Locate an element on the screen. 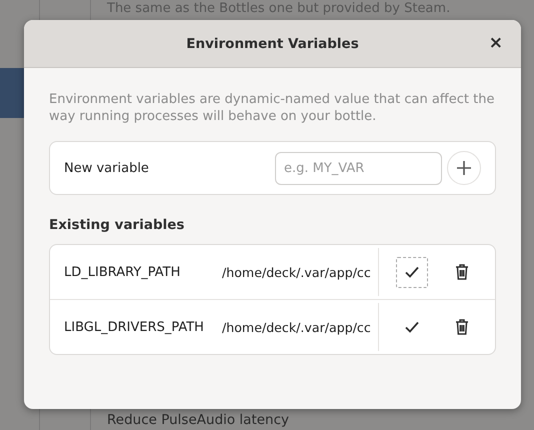  variable-name: LIBGL_DRIVERS_PATH is located at coordinates (134, 327).